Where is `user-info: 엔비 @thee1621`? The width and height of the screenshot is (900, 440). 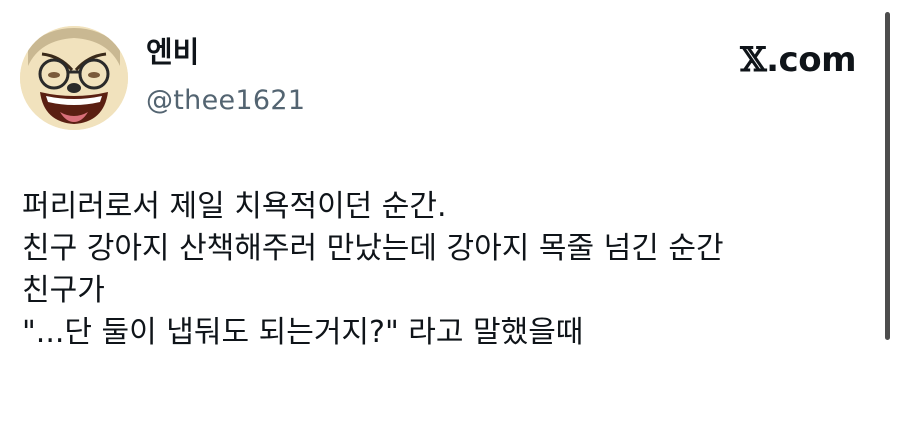 user-info: 엔비 @thee1621 is located at coordinates (225, 76).